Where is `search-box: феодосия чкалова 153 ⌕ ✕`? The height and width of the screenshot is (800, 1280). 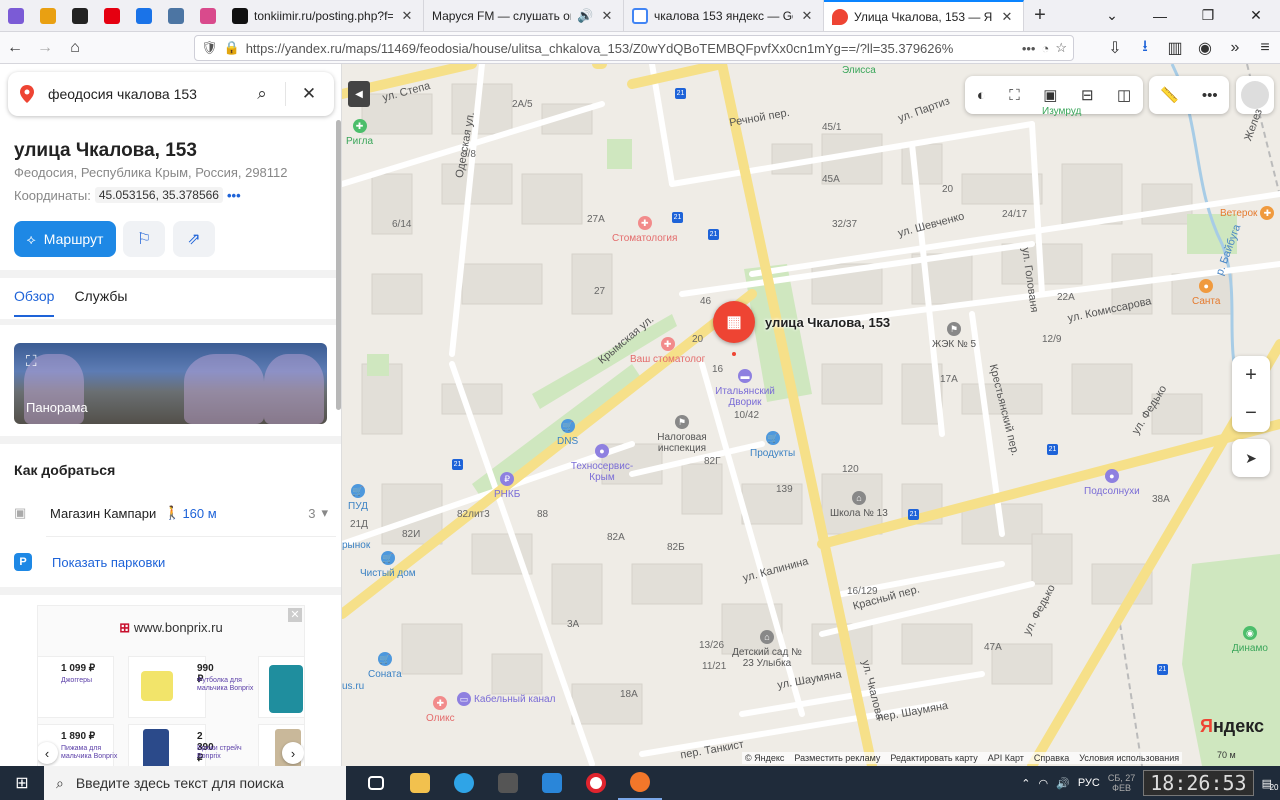
search-box: феодосия чкалова 153 ⌕ ✕ is located at coordinates (171, 94).